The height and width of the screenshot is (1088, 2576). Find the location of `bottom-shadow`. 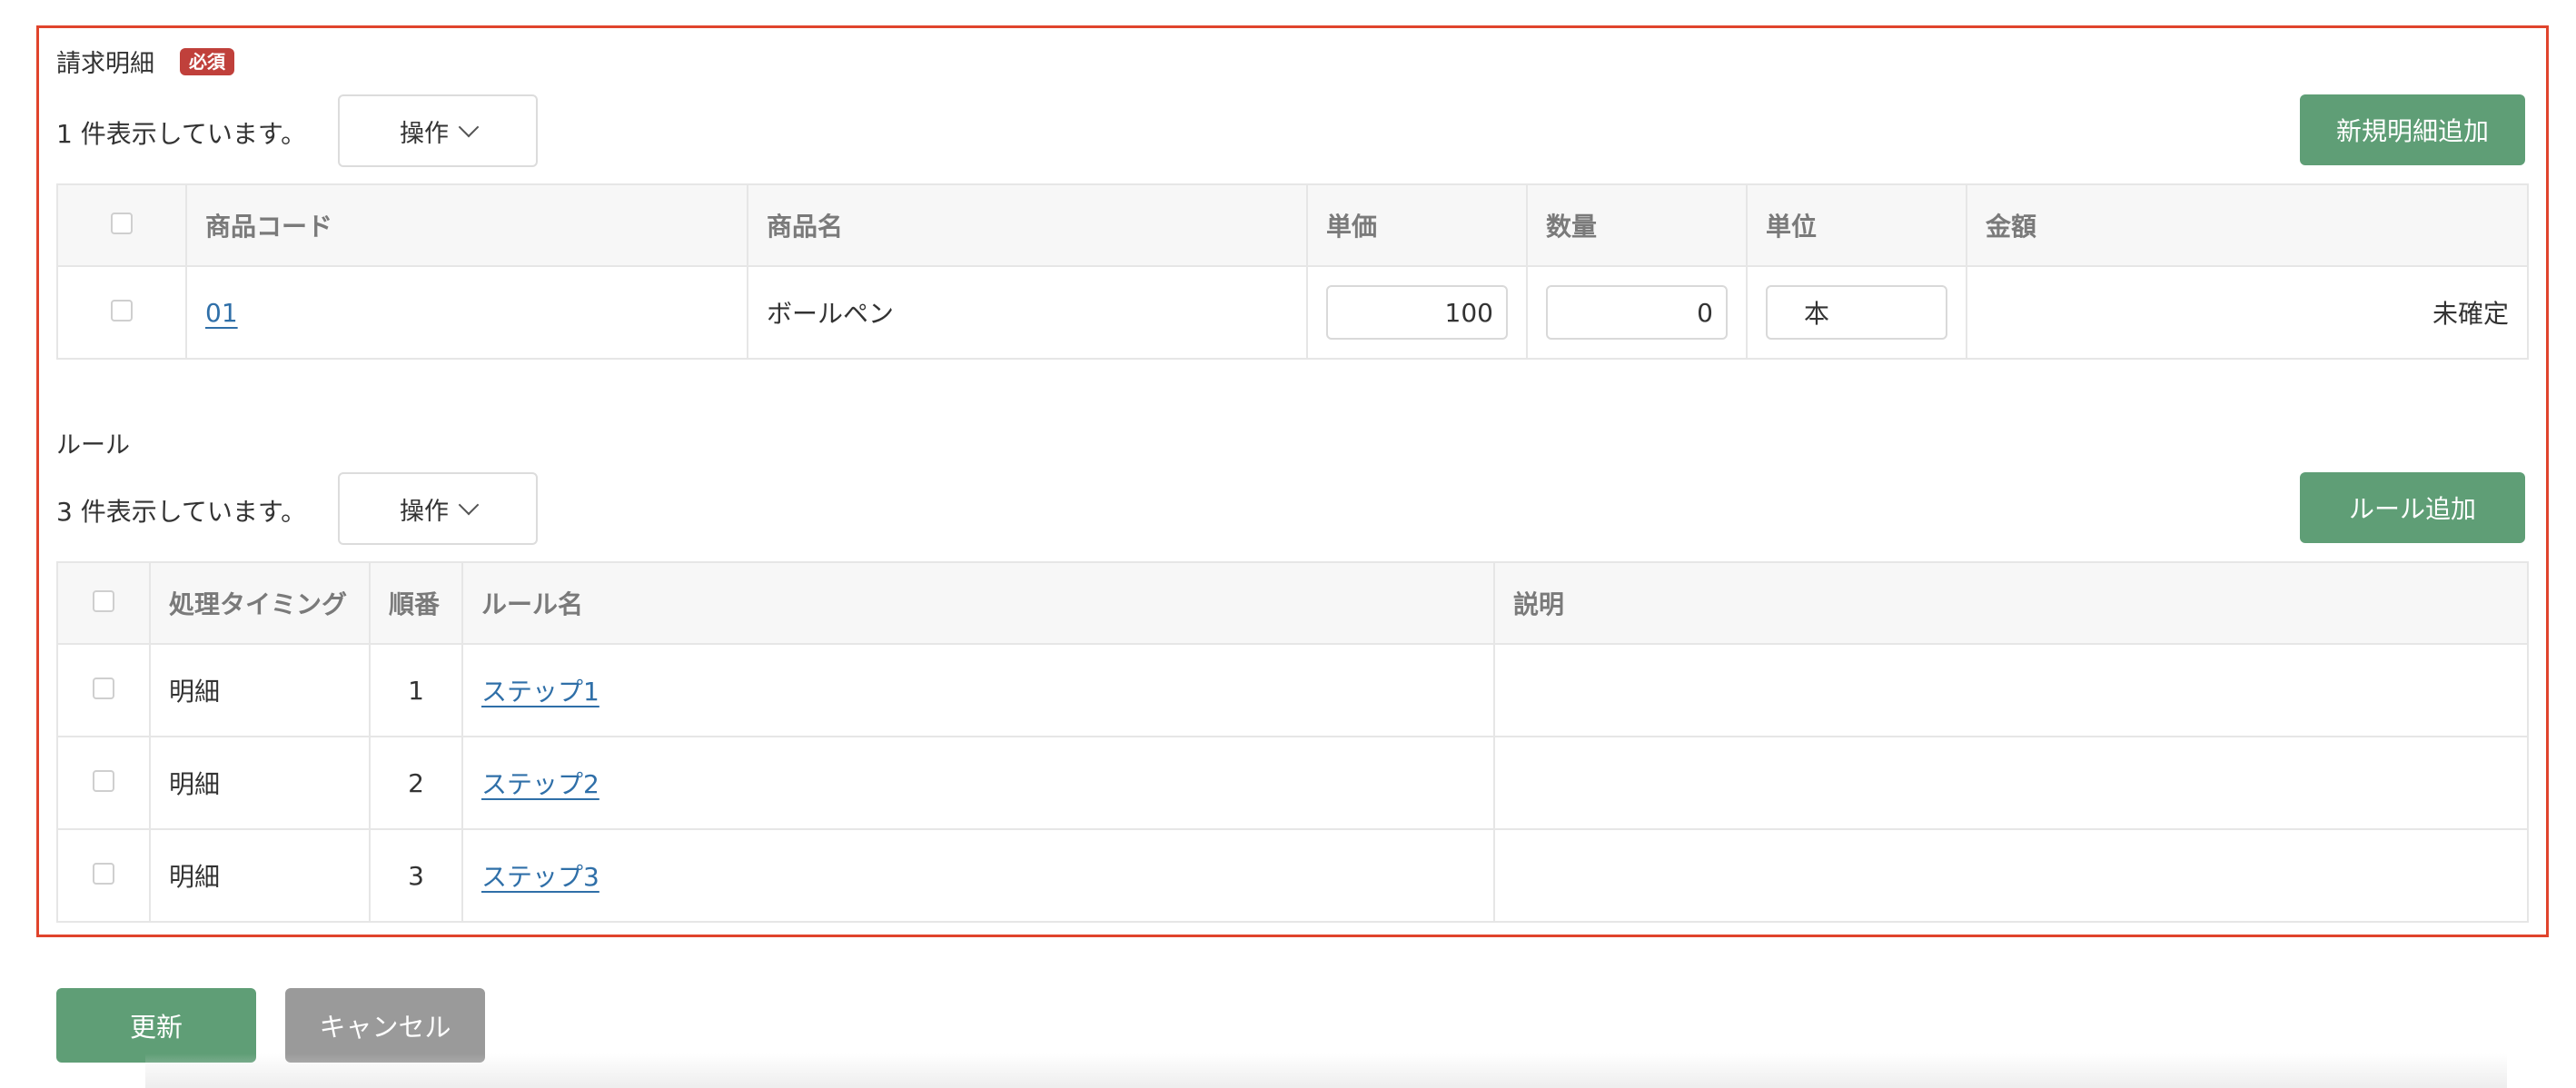

bottom-shadow is located at coordinates (1326, 1070).